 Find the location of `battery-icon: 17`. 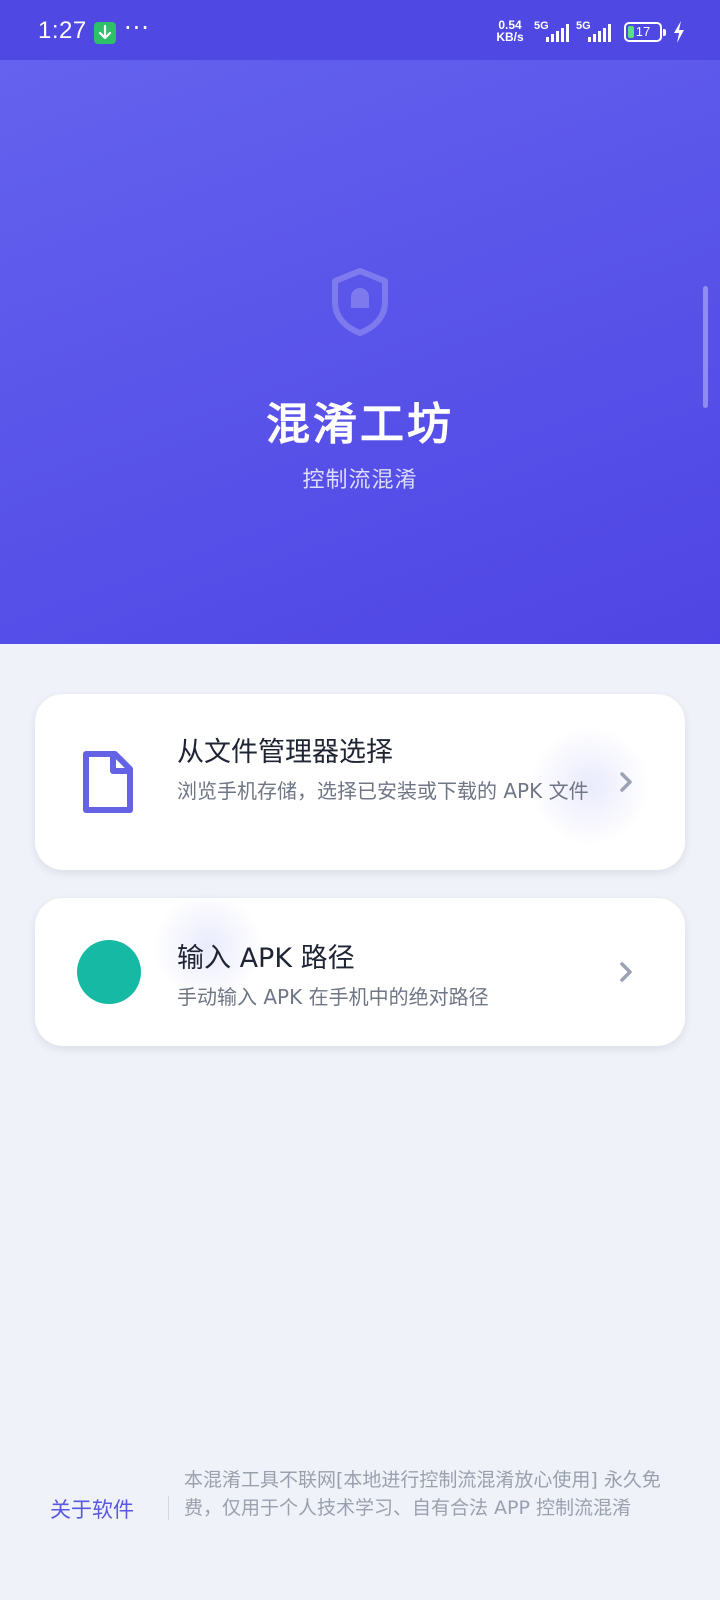

battery-icon: 17 is located at coordinates (645, 32).